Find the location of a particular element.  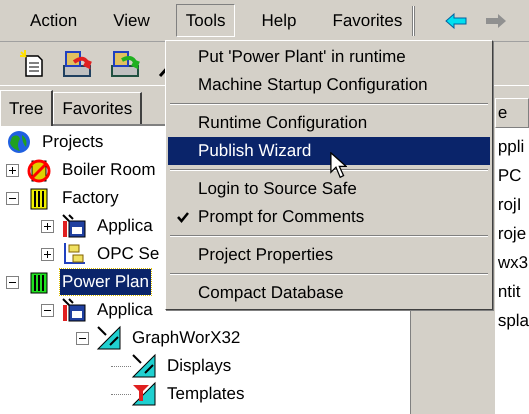

menu-item: Action is located at coordinates (54, 21).